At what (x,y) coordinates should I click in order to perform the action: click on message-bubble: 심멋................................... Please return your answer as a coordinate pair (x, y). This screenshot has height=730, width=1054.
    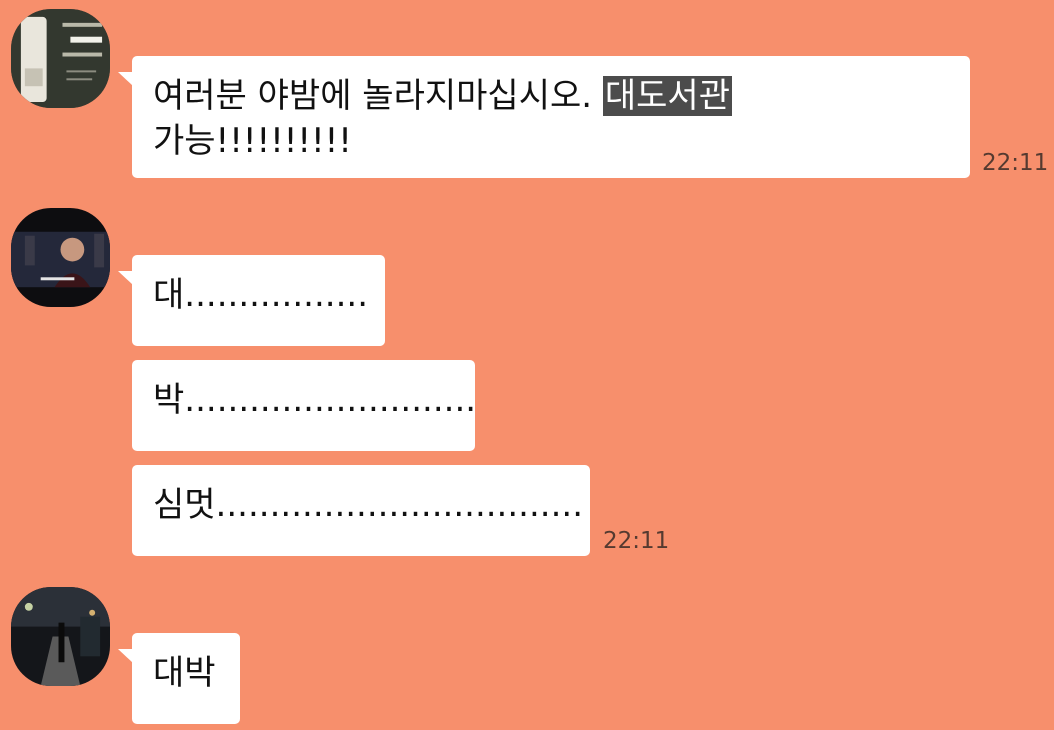
    Looking at the image, I should click on (361, 510).